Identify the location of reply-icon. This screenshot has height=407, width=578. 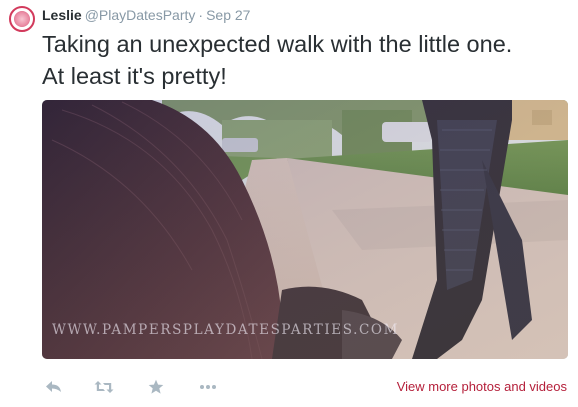
(53, 386).